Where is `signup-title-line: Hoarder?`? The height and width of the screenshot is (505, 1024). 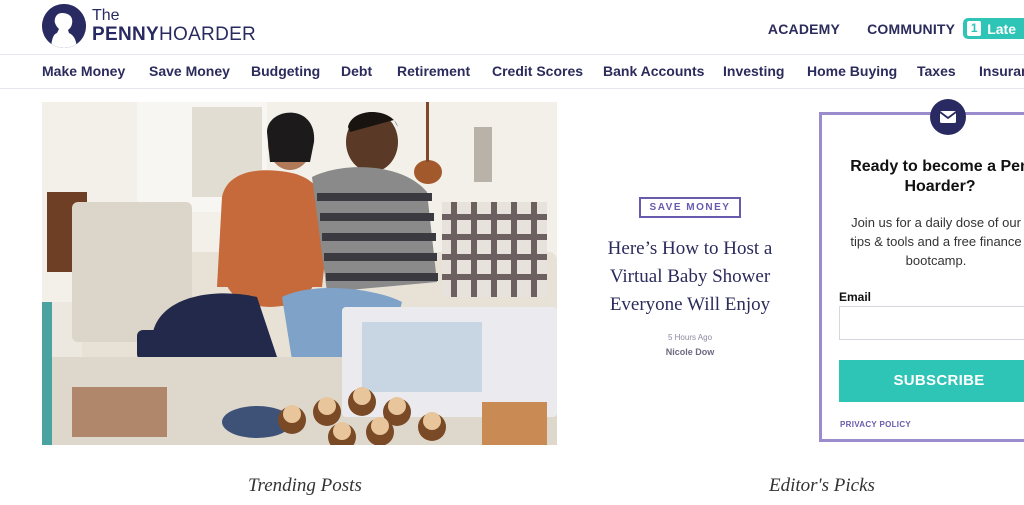 signup-title-line: Hoarder? is located at coordinates (940, 186).